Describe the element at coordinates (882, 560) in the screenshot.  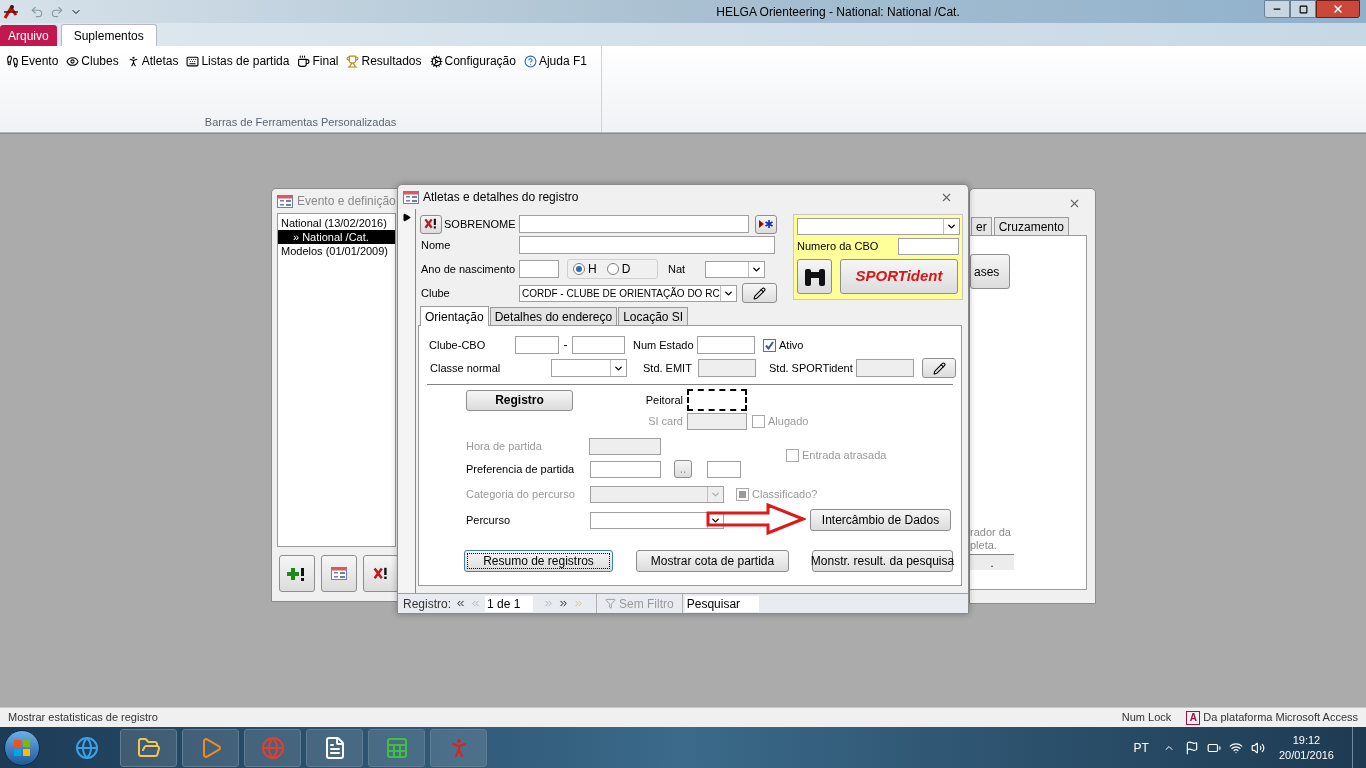
I see `action-button: Monstr. result. da pesquisa` at that location.